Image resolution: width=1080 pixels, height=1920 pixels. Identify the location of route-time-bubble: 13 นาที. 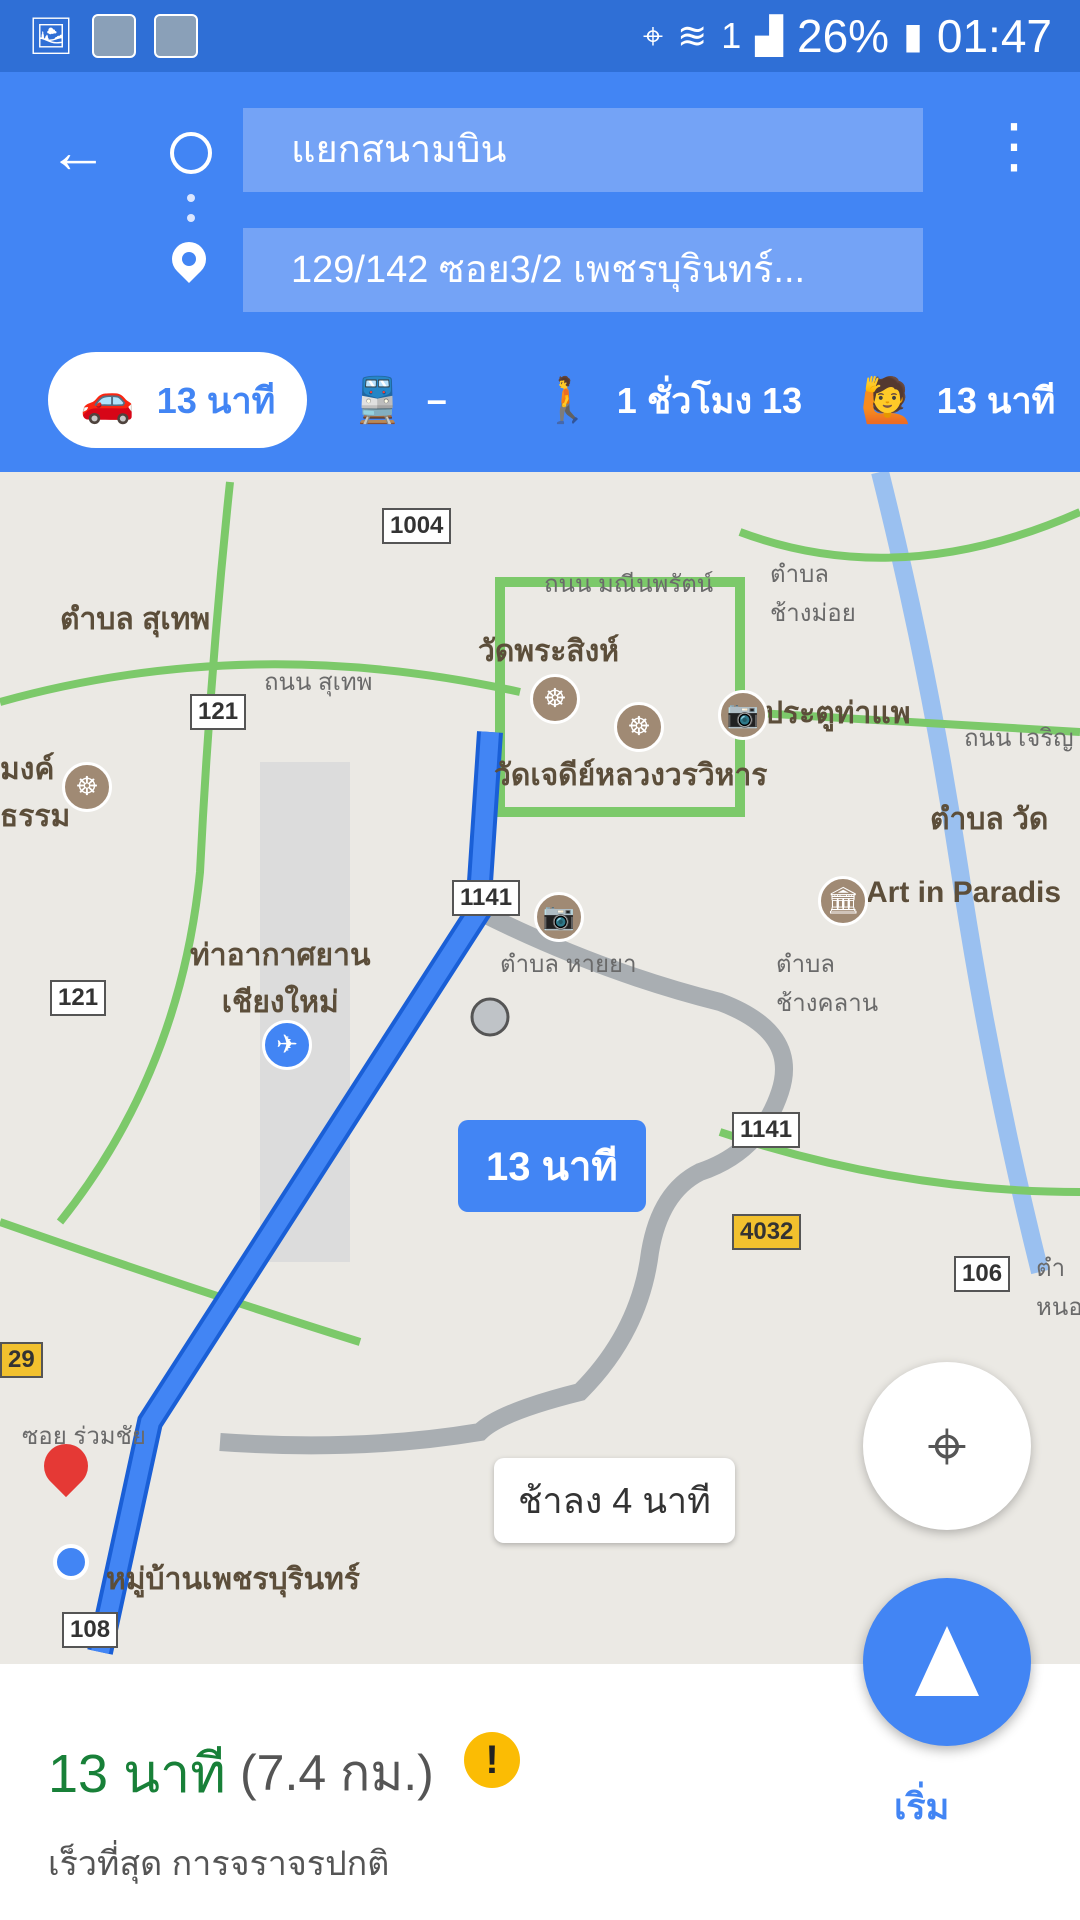
(552, 1166).